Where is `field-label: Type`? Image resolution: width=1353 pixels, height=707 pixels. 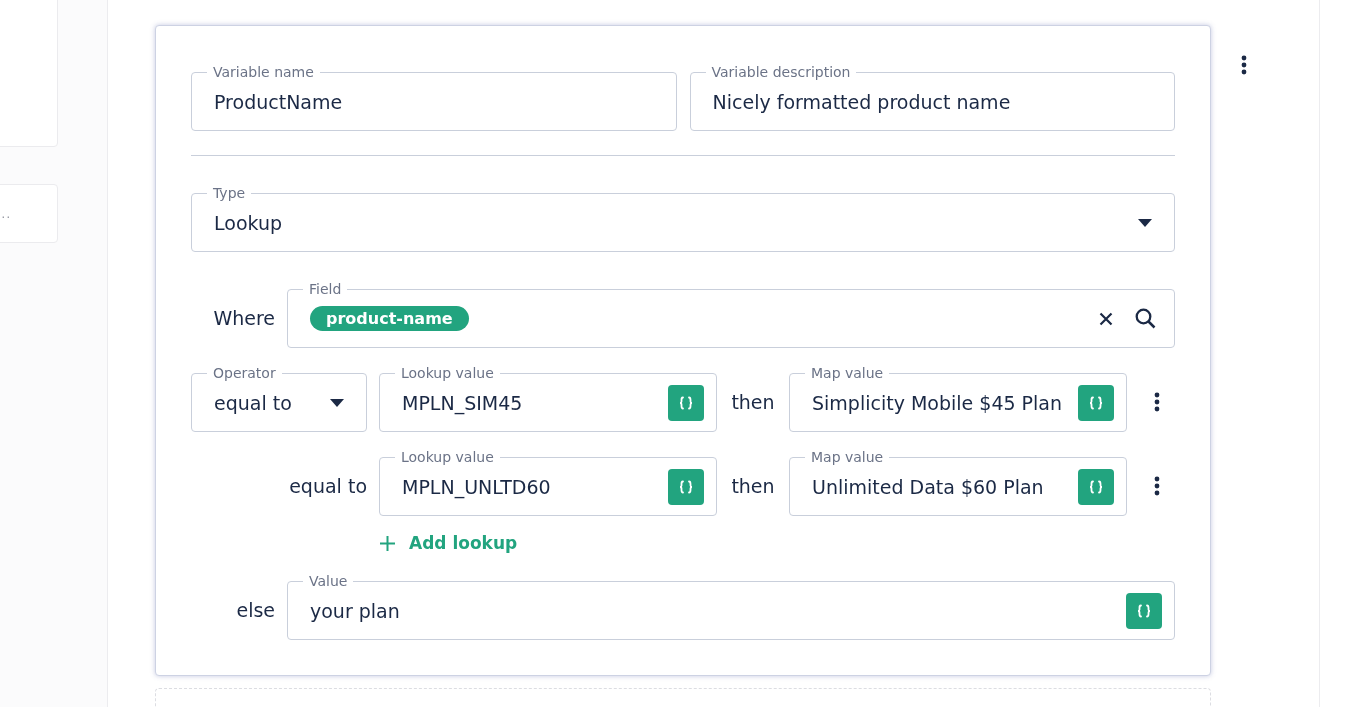
field-label: Type is located at coordinates (229, 193).